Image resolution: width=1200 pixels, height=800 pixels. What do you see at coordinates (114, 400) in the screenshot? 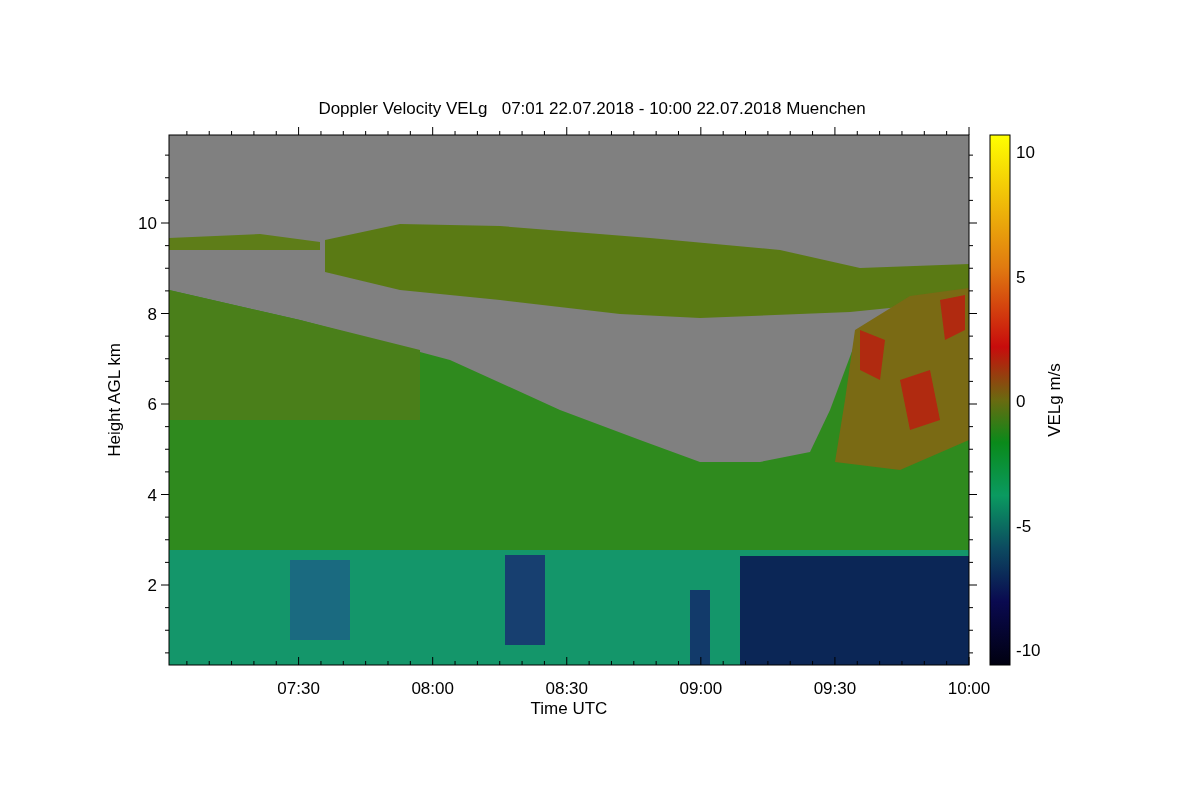
I see `y-axis-label: Height AGL km` at bounding box center [114, 400].